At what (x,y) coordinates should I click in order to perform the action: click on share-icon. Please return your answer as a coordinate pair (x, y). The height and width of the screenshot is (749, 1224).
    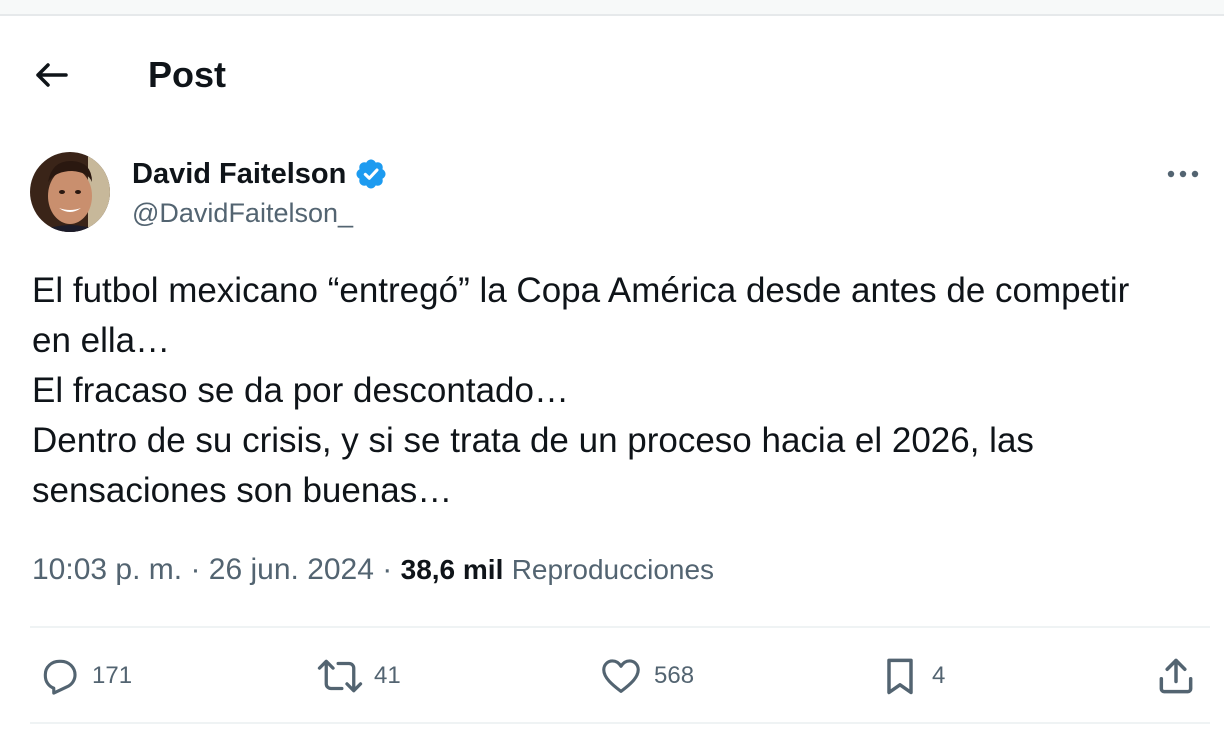
    Looking at the image, I should click on (1176, 676).